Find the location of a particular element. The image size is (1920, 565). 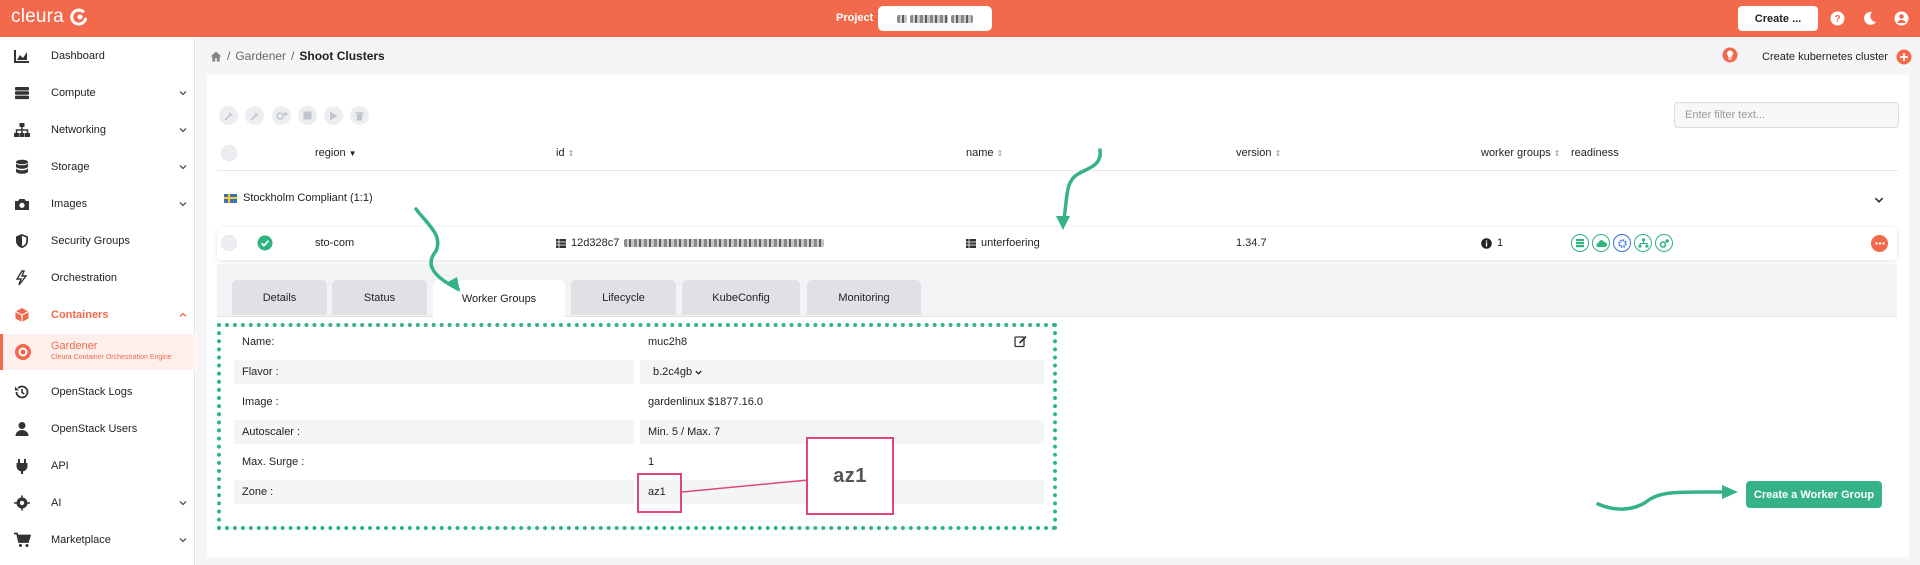

tab-label: Details is located at coordinates (279, 297).